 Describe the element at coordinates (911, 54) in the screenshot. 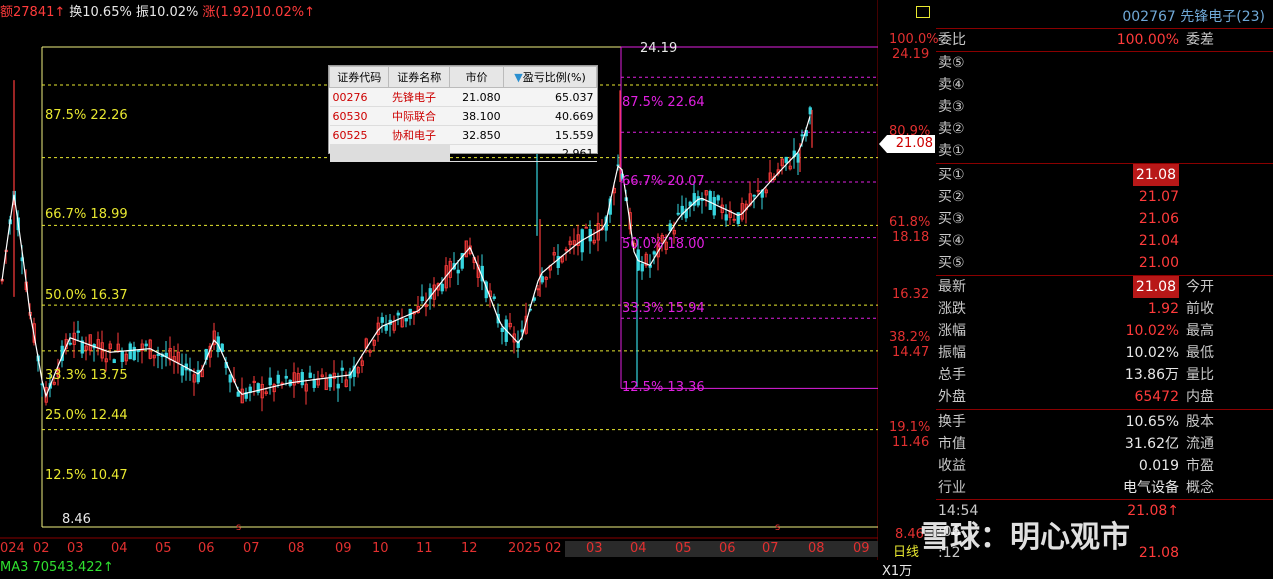

I see `axis-price-label: 24.19` at that location.